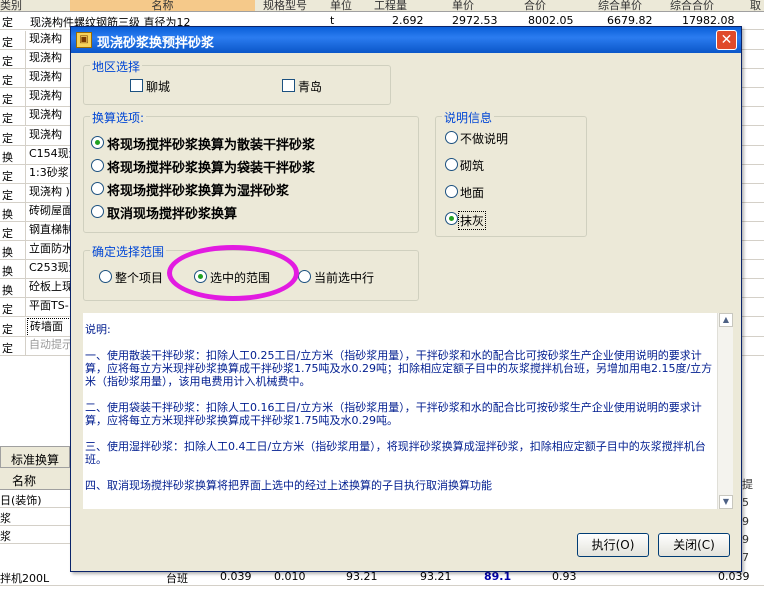  What do you see at coordinates (451, 218) in the screenshot?
I see `radio-plastering` at bounding box center [451, 218].